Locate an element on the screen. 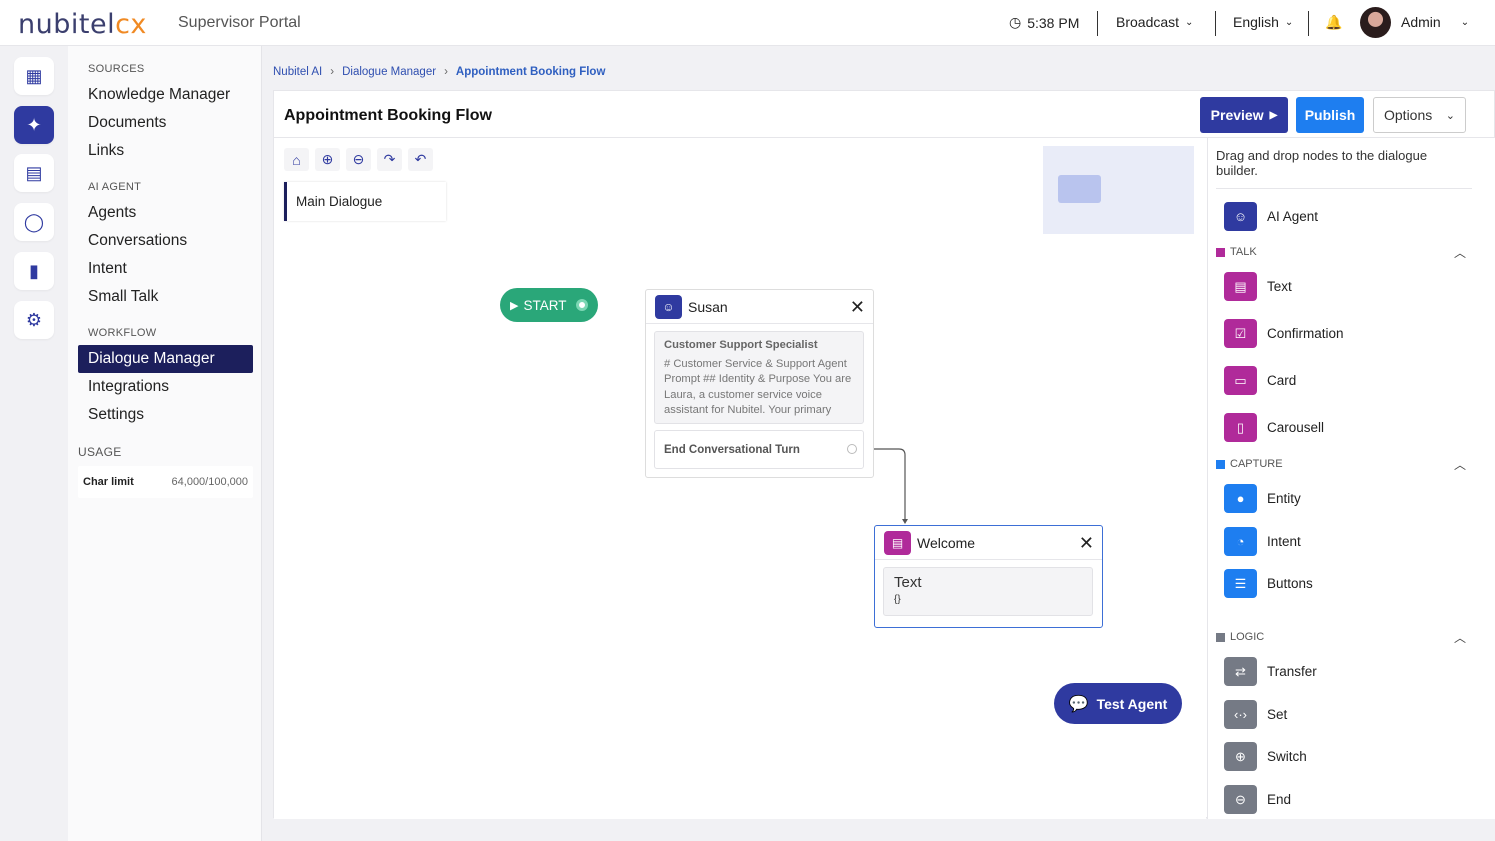 Image resolution: width=1495 pixels, height=841 pixels. undo-icon: ↶ is located at coordinates (420, 159).